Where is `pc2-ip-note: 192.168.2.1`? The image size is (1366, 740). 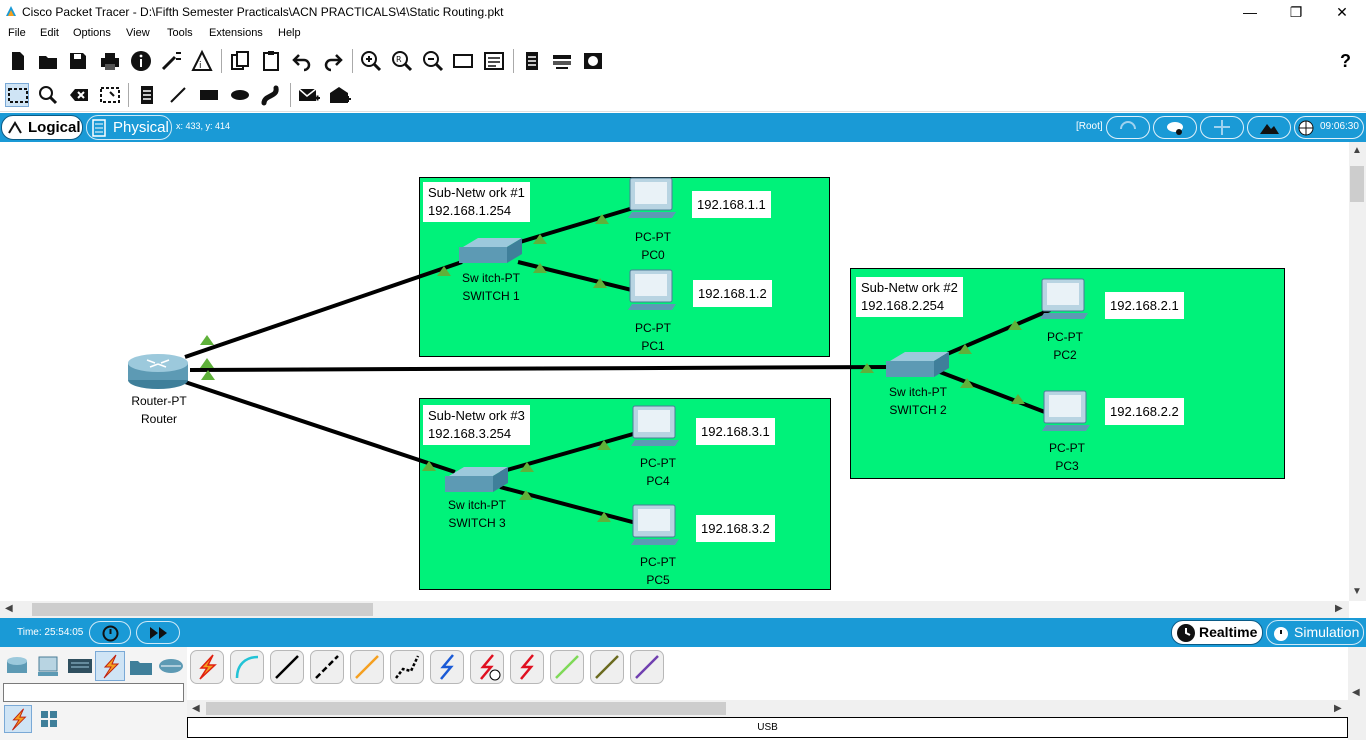
pc2-ip-note: 192.168.2.1 is located at coordinates (1144, 305).